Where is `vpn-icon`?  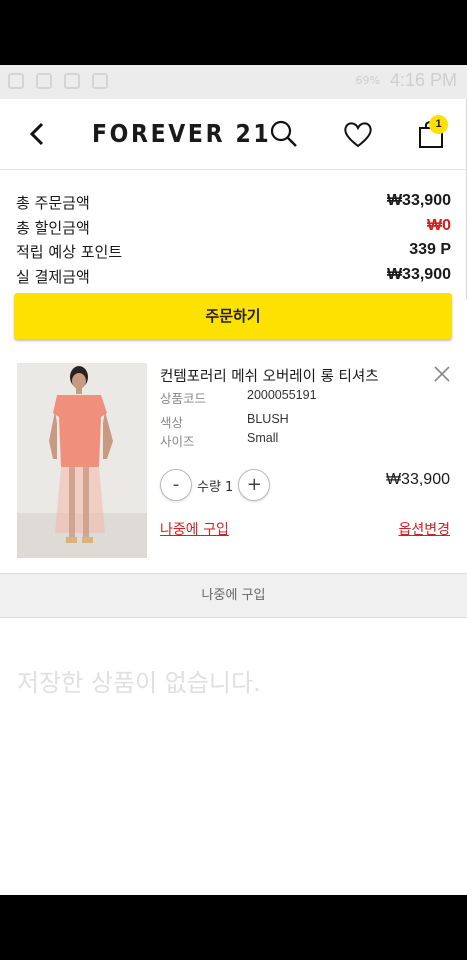
vpn-icon is located at coordinates (100, 81).